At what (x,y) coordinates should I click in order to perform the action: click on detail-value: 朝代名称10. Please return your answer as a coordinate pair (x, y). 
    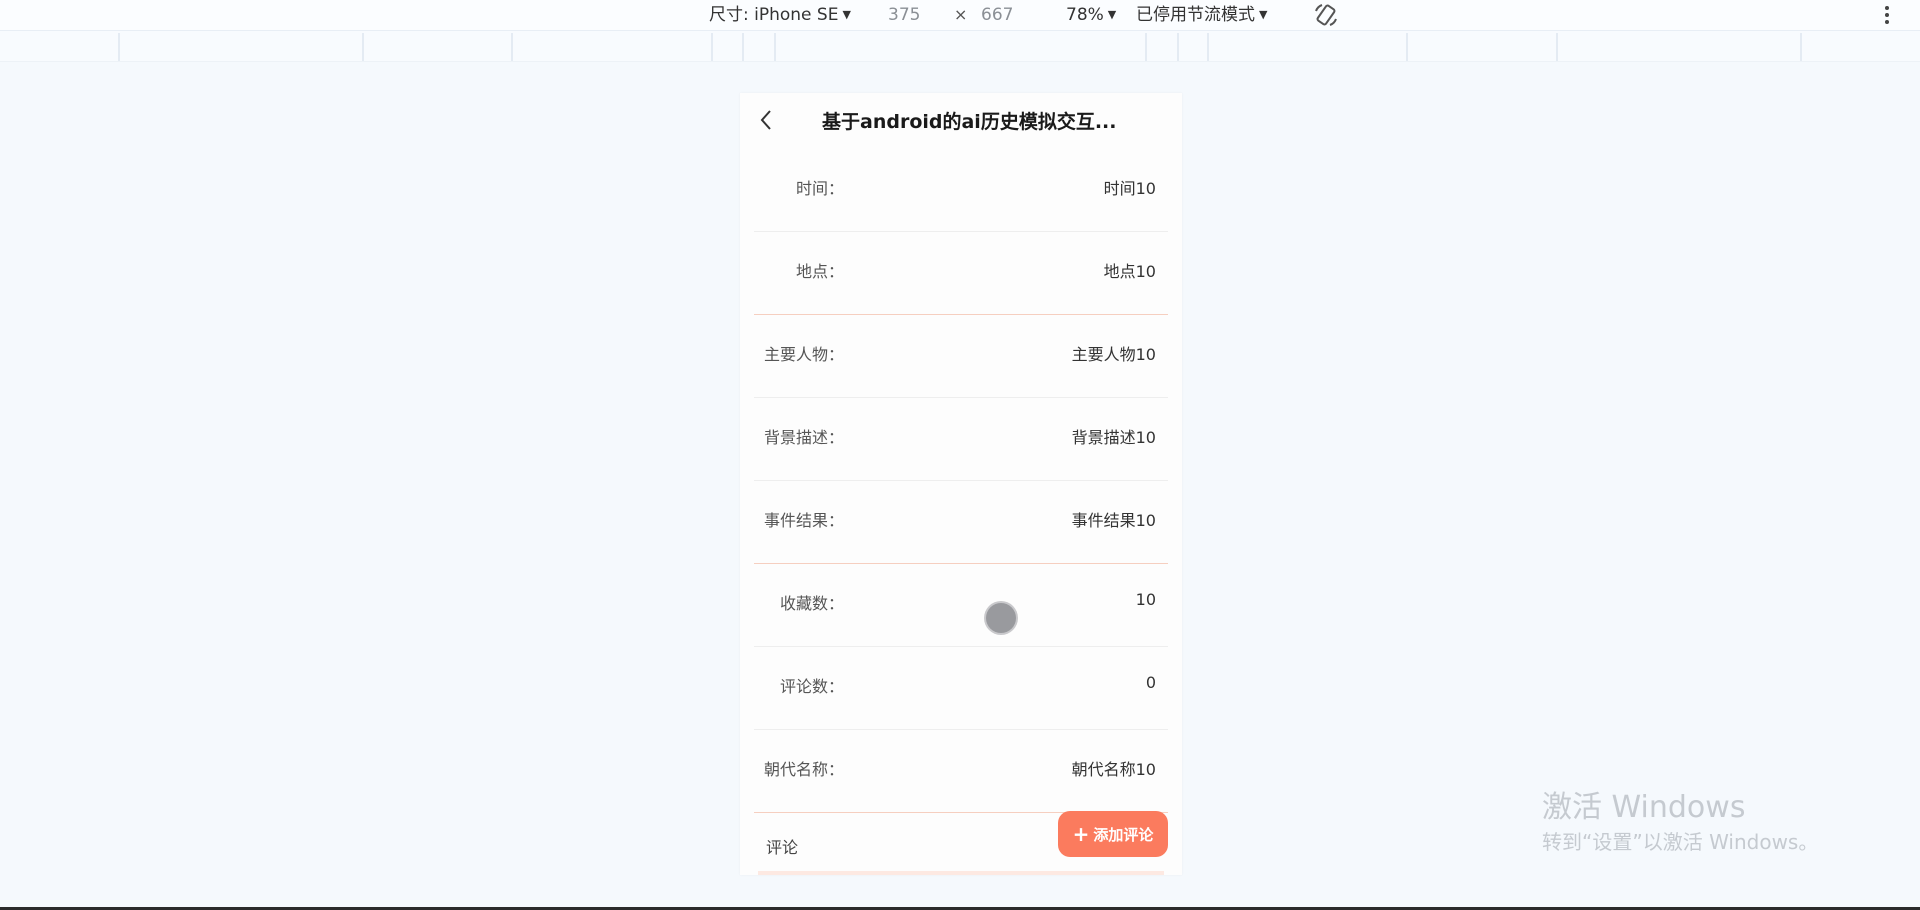
    Looking at the image, I should click on (1113, 769).